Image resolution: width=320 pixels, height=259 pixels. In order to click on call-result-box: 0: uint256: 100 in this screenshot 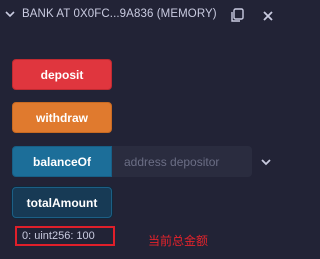, I will do `click(65, 236)`.